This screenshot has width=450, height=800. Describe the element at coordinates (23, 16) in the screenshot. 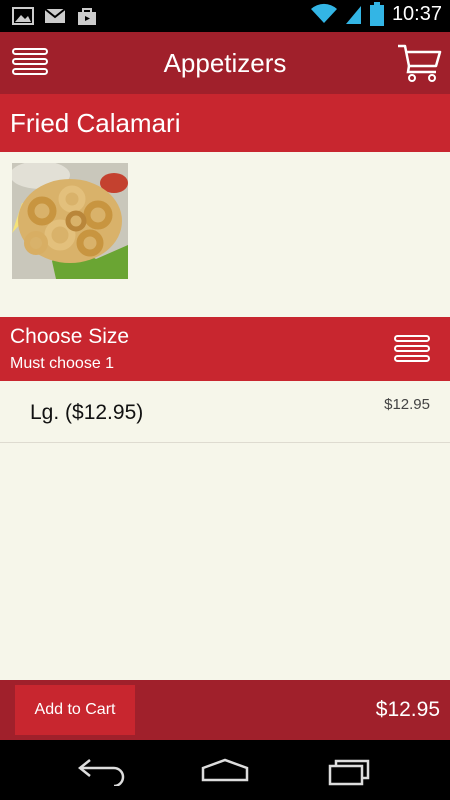

I see `gallery-icon` at that location.